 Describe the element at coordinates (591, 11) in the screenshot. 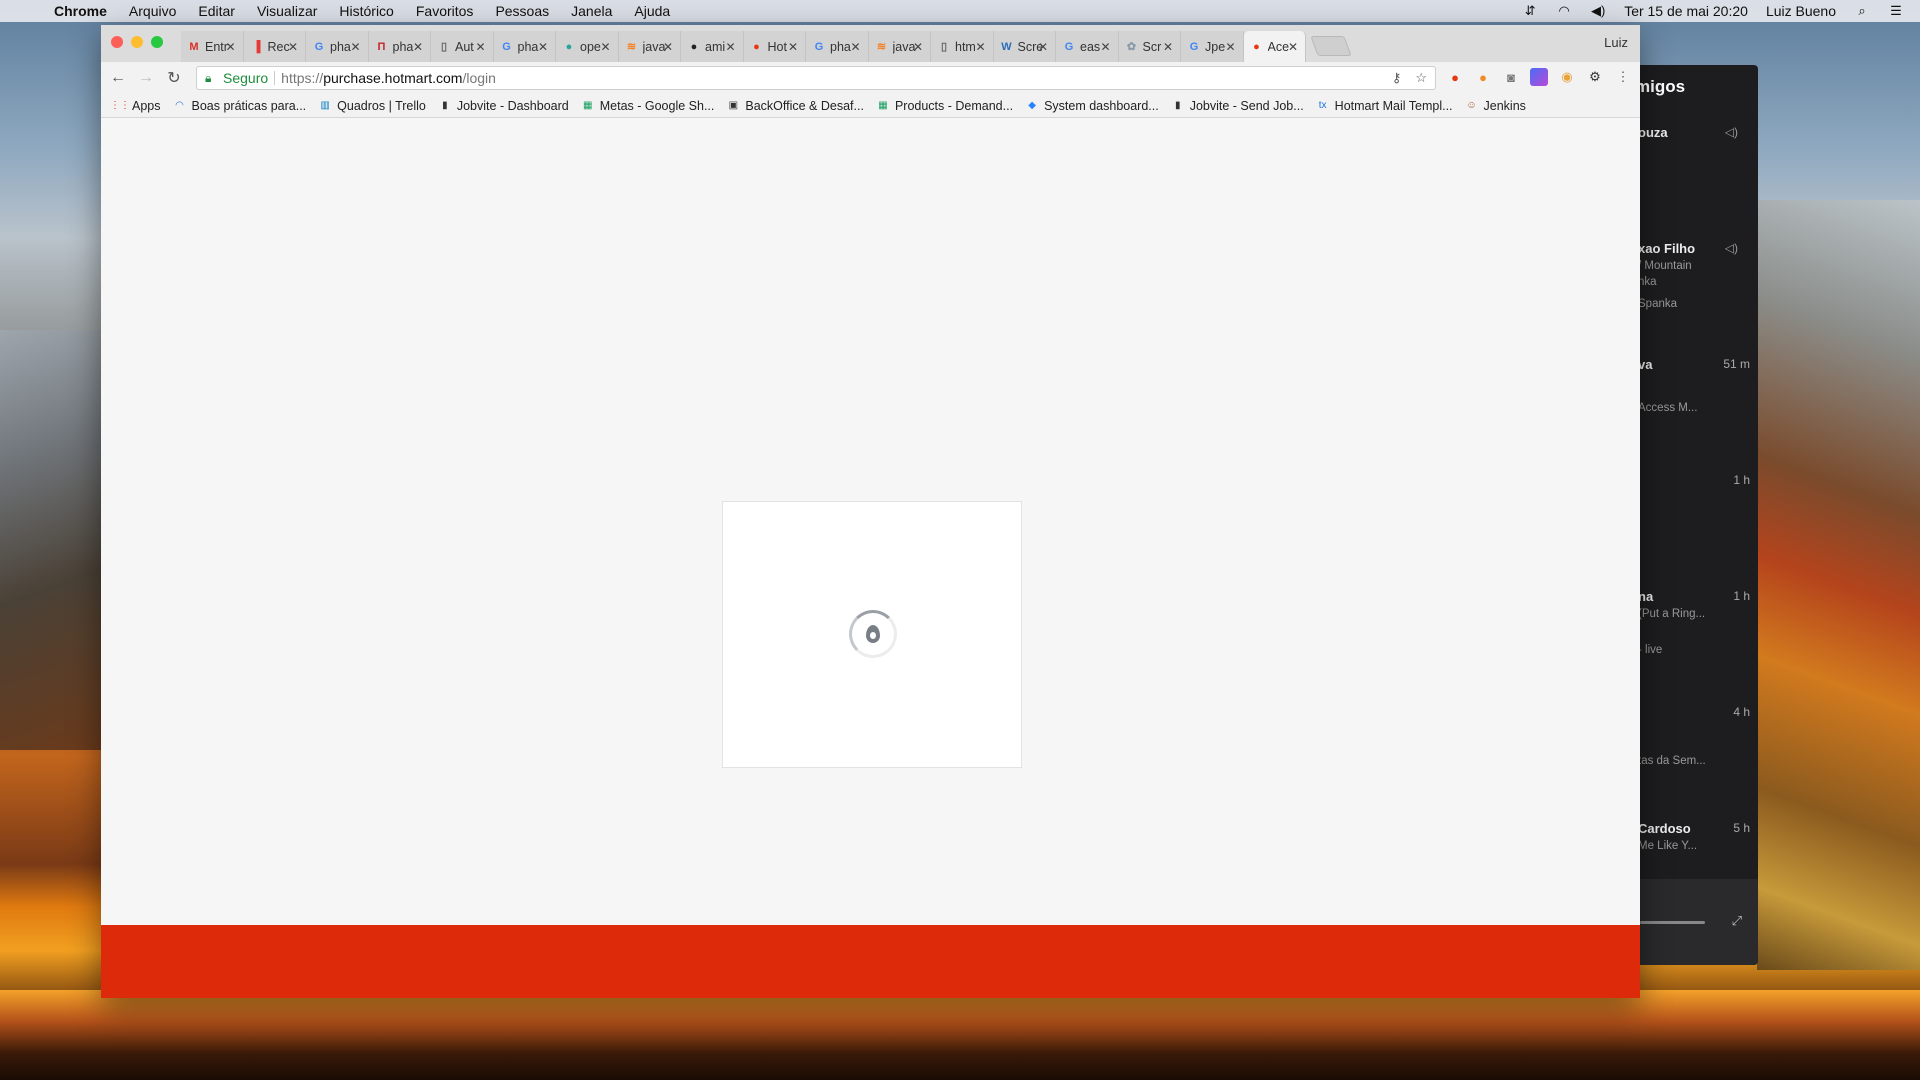

I see `menu-janela: Janela` at that location.